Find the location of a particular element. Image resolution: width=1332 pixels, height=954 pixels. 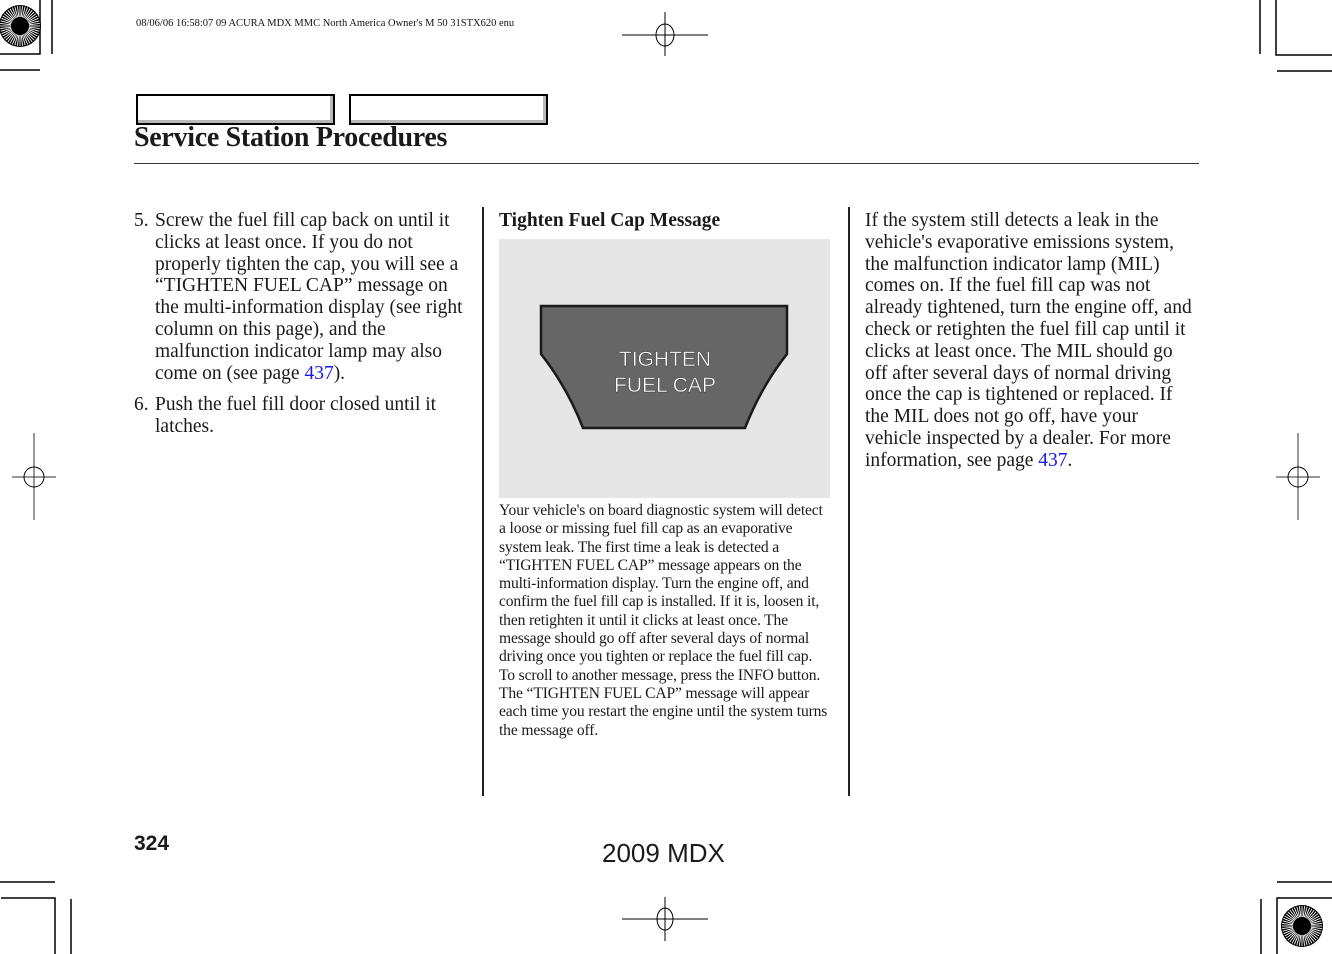

crosshair-left is located at coordinates (34, 476).